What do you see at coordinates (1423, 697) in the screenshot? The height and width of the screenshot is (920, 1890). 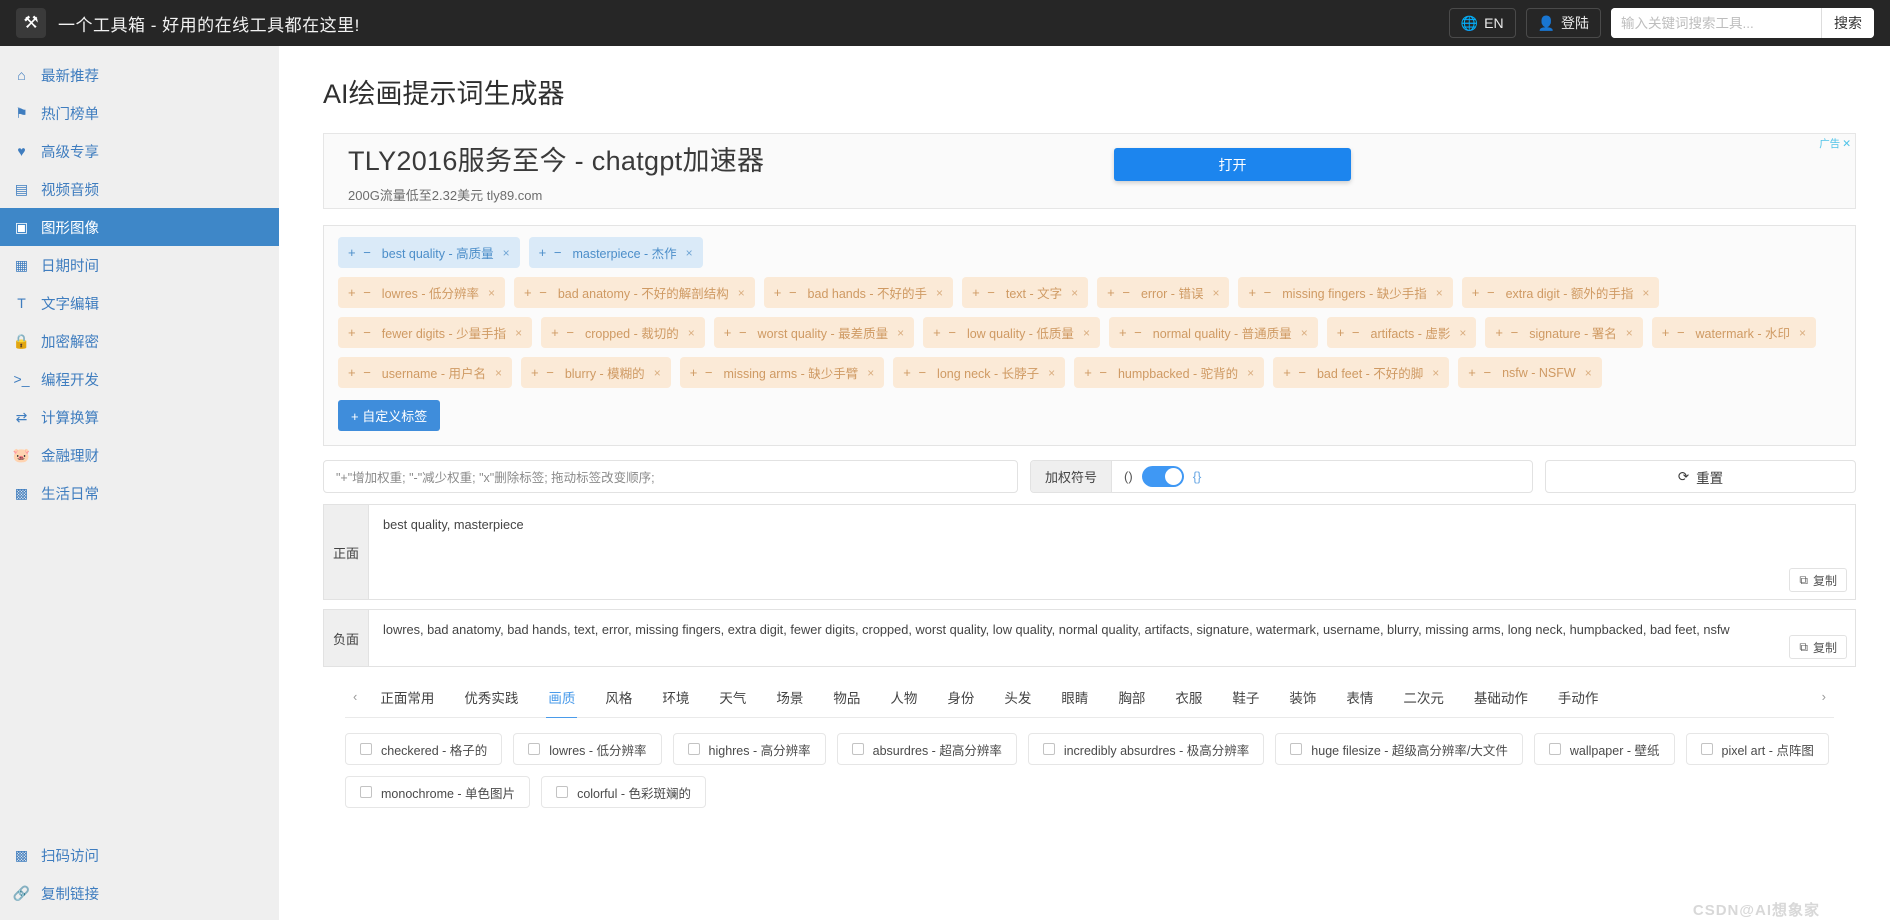 I see `tab-17: 二次元` at bounding box center [1423, 697].